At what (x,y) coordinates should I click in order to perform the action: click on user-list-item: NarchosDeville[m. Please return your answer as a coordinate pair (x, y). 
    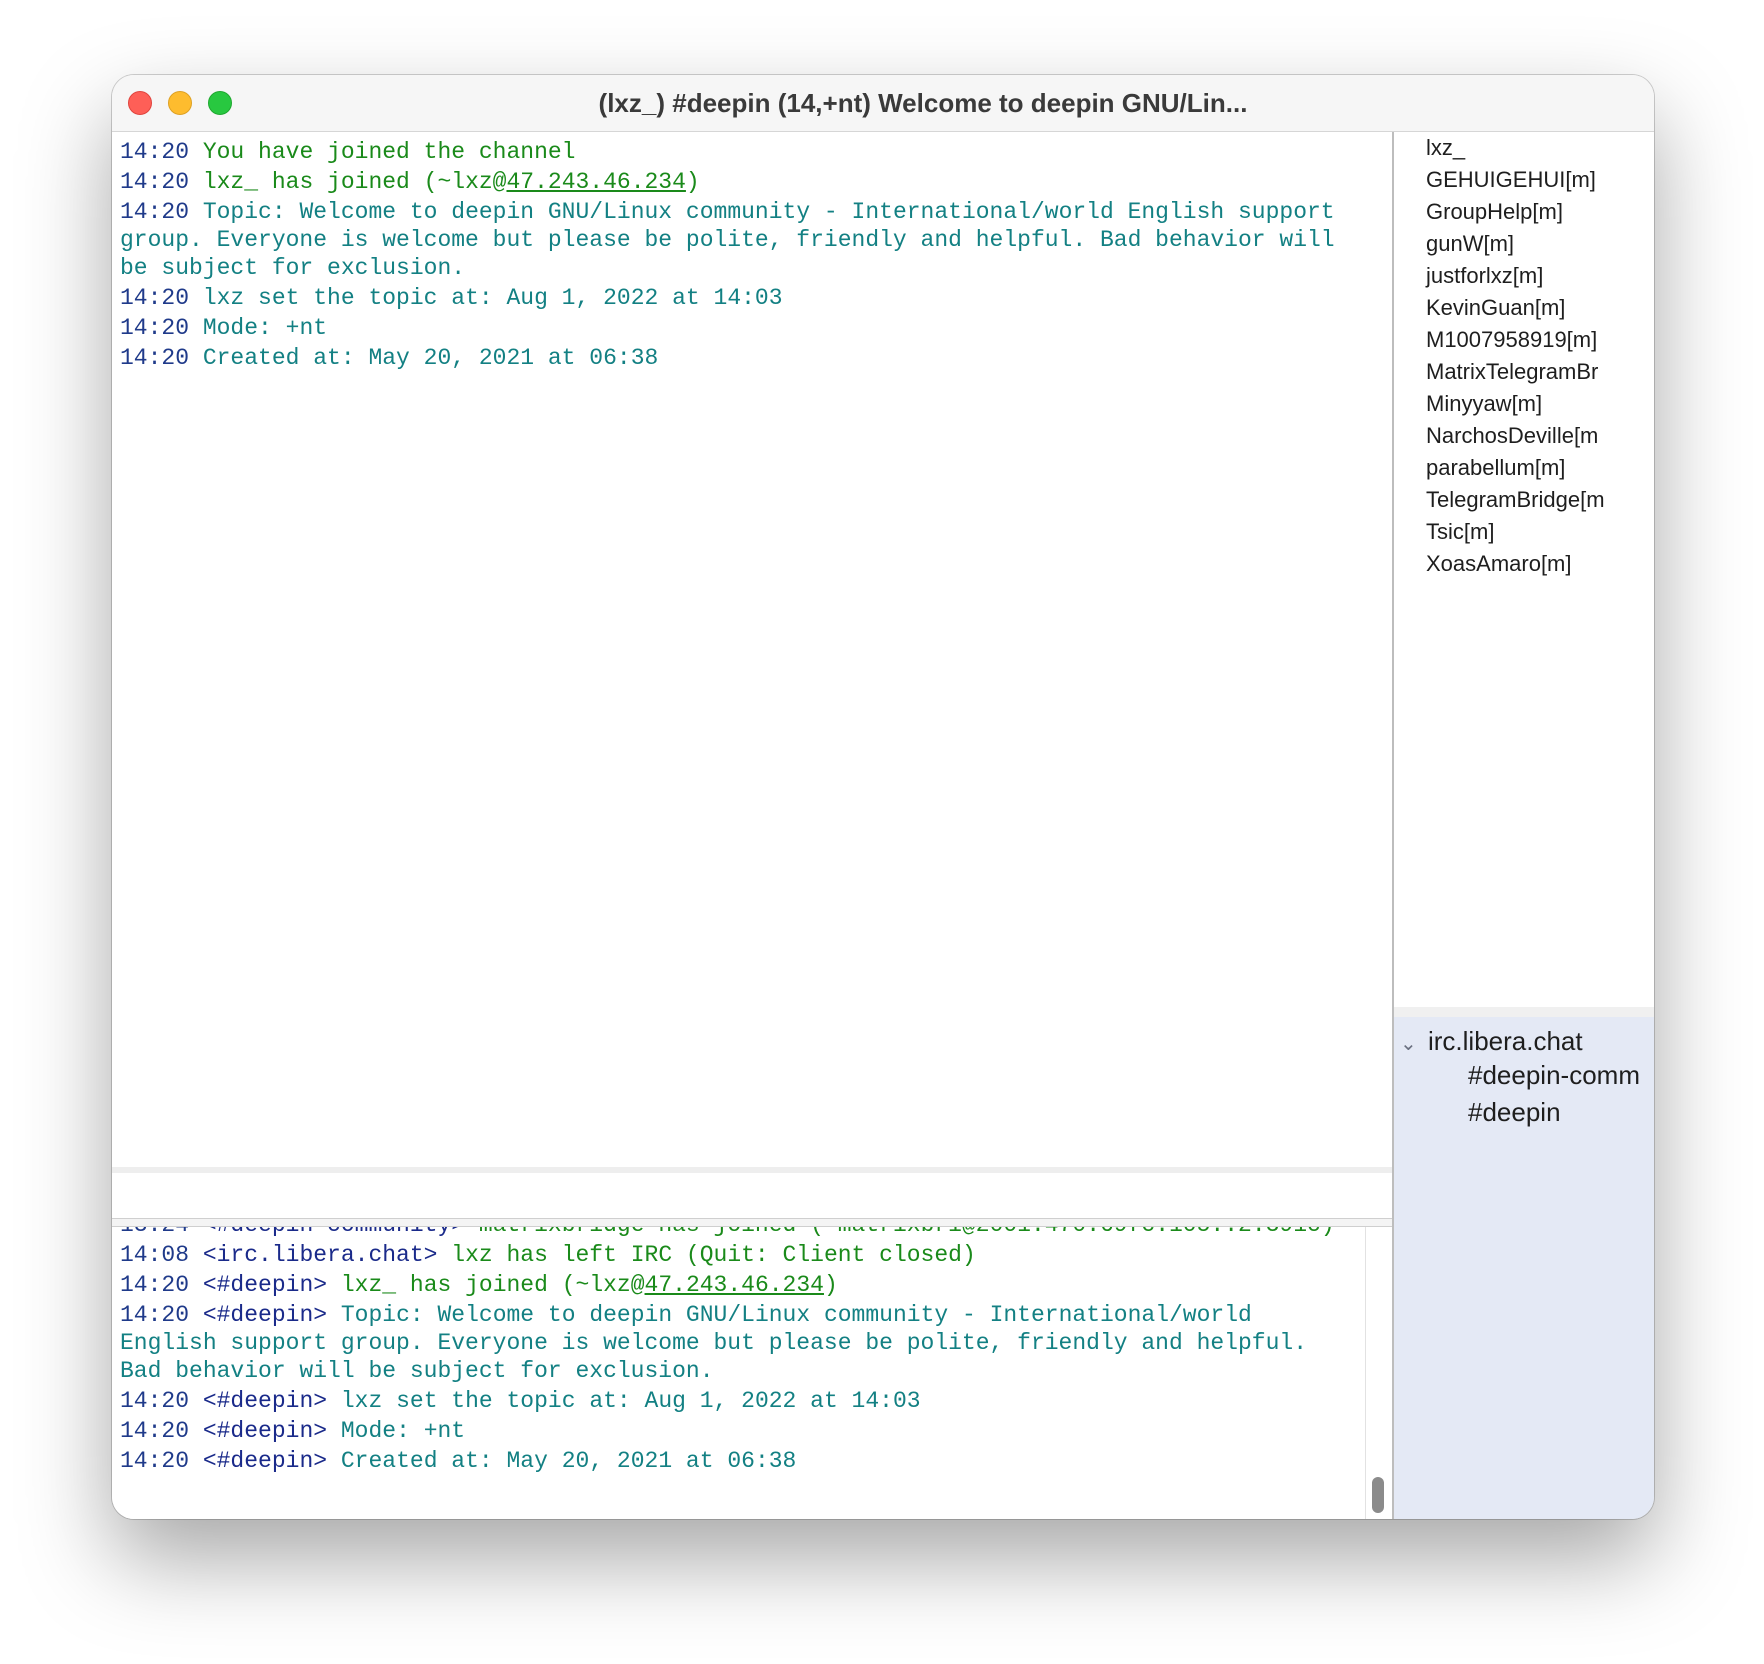
    Looking at the image, I should click on (1524, 436).